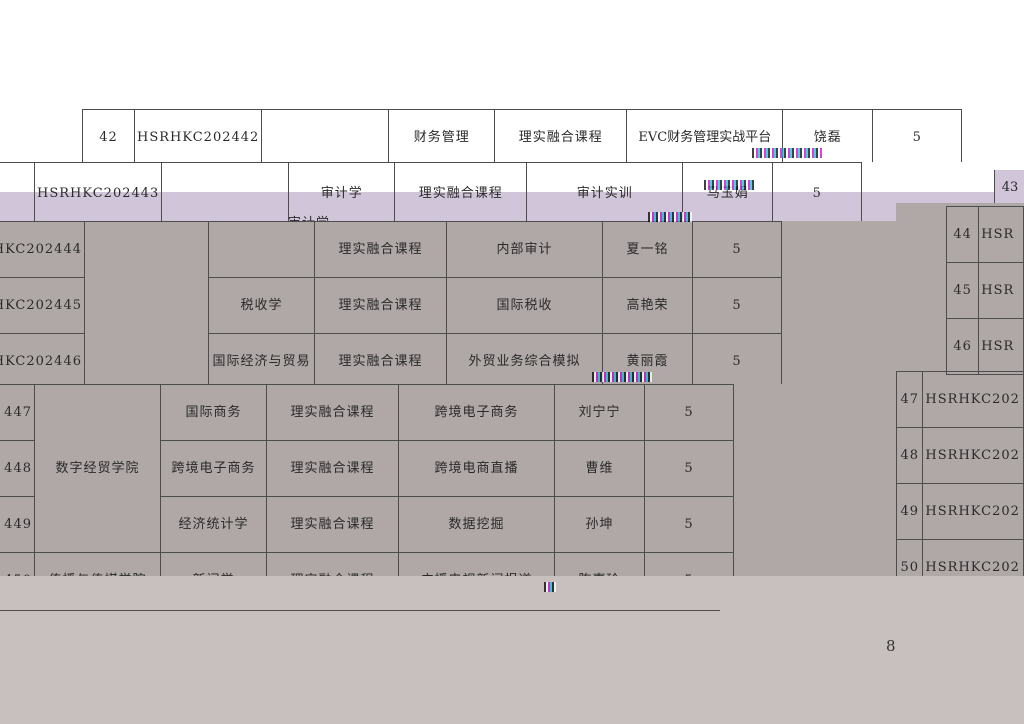 The image size is (1024, 724). Describe the element at coordinates (442, 137) in the screenshot. I see `cell-major: 财务管理` at that location.